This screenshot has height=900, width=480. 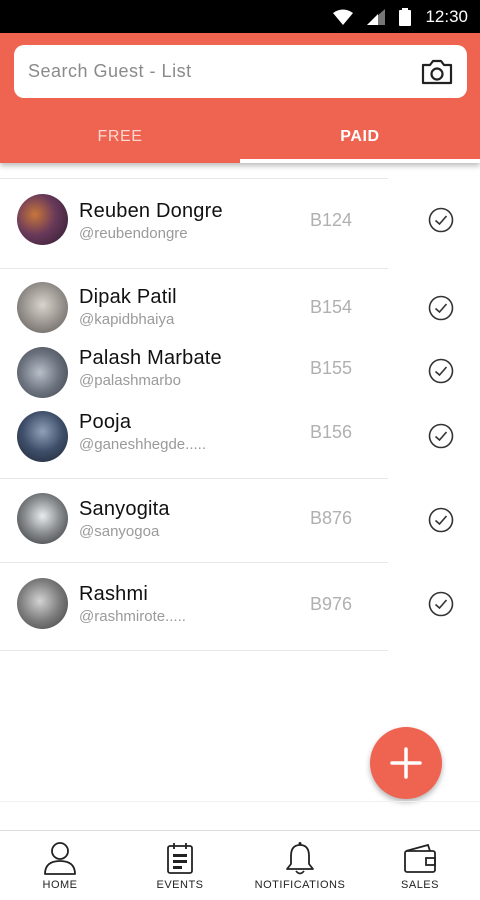 I want to click on nav-sales: SALES, so click(x=420, y=865).